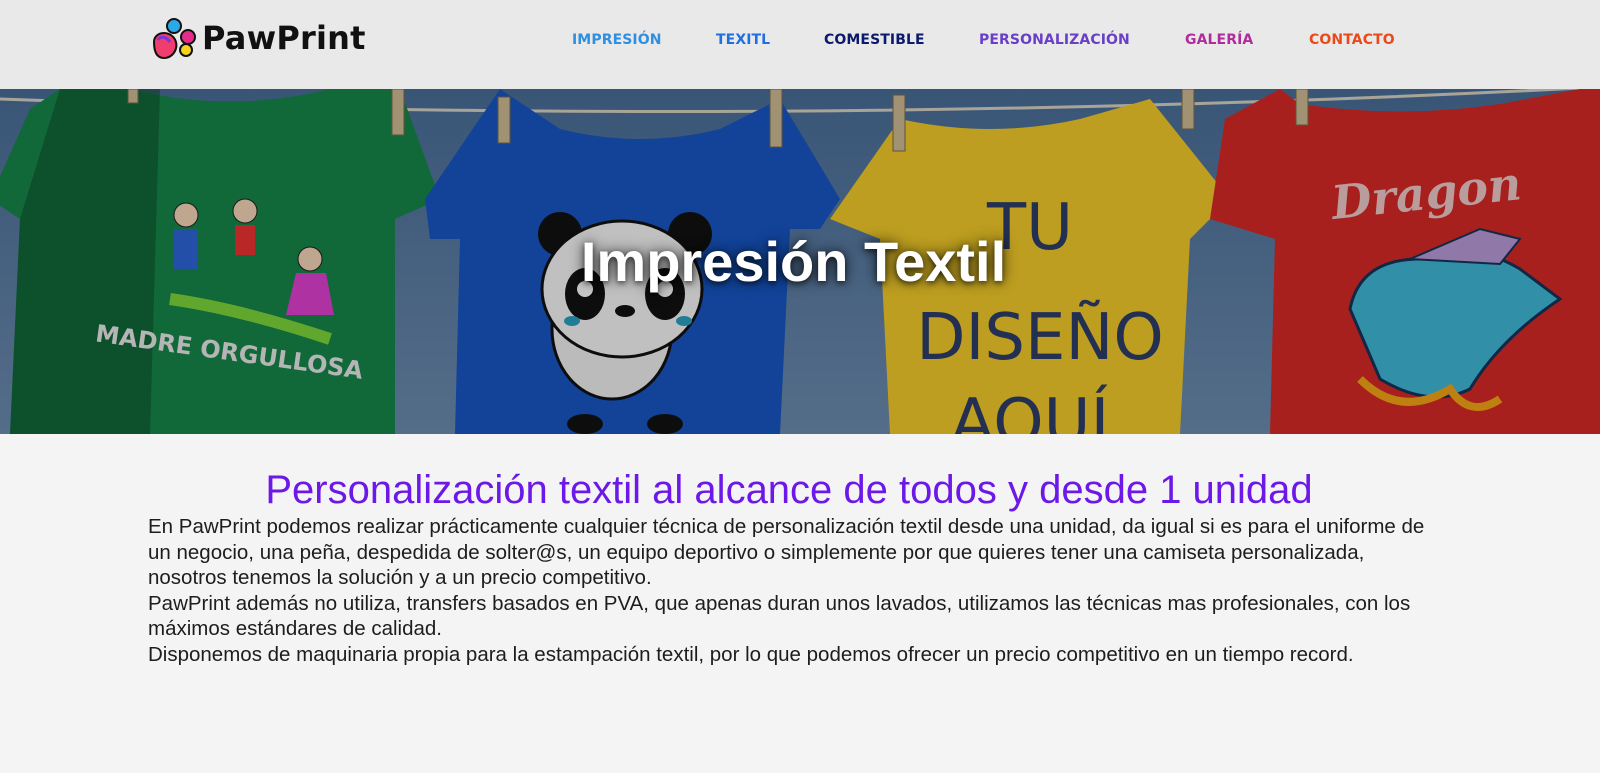 Image resolution: width=1600 pixels, height=773 pixels. I want to click on hero-title: Impresión Textil, so click(793, 261).